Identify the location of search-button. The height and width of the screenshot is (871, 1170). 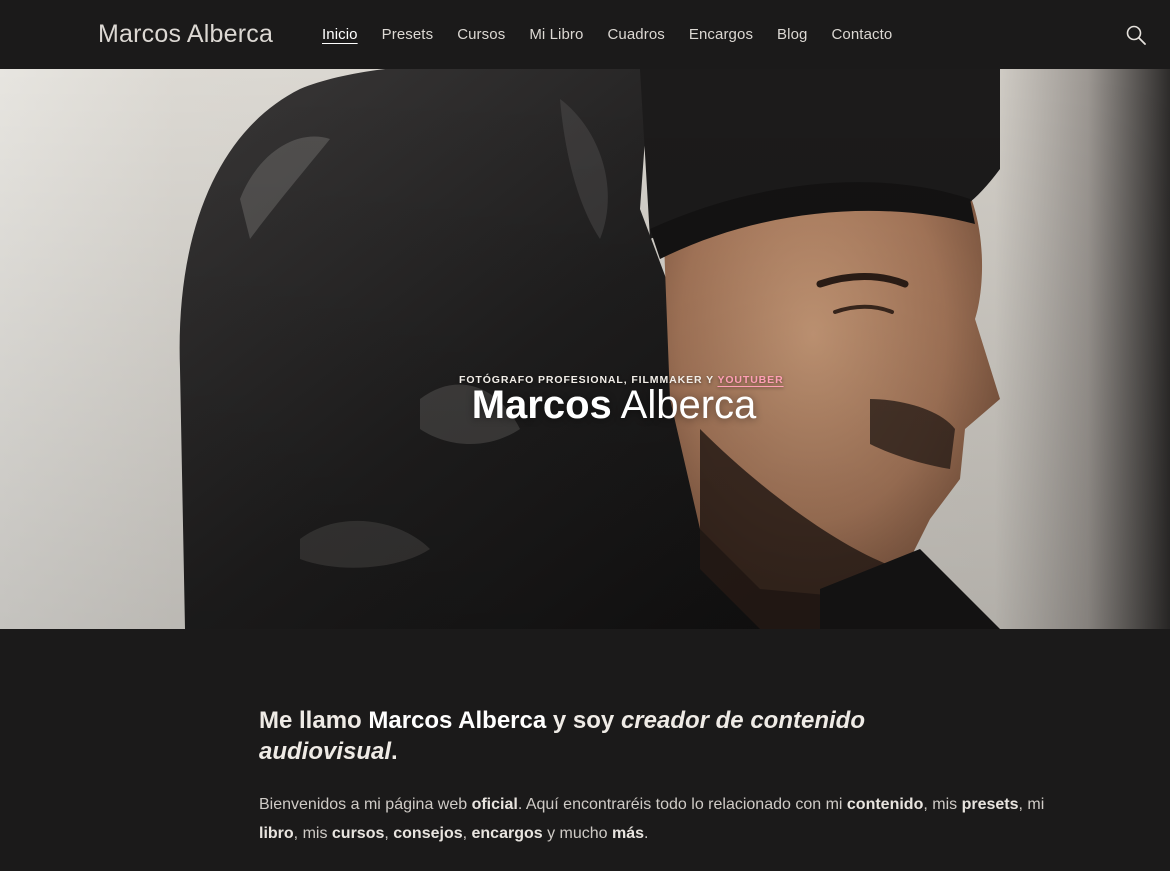
(1136, 35).